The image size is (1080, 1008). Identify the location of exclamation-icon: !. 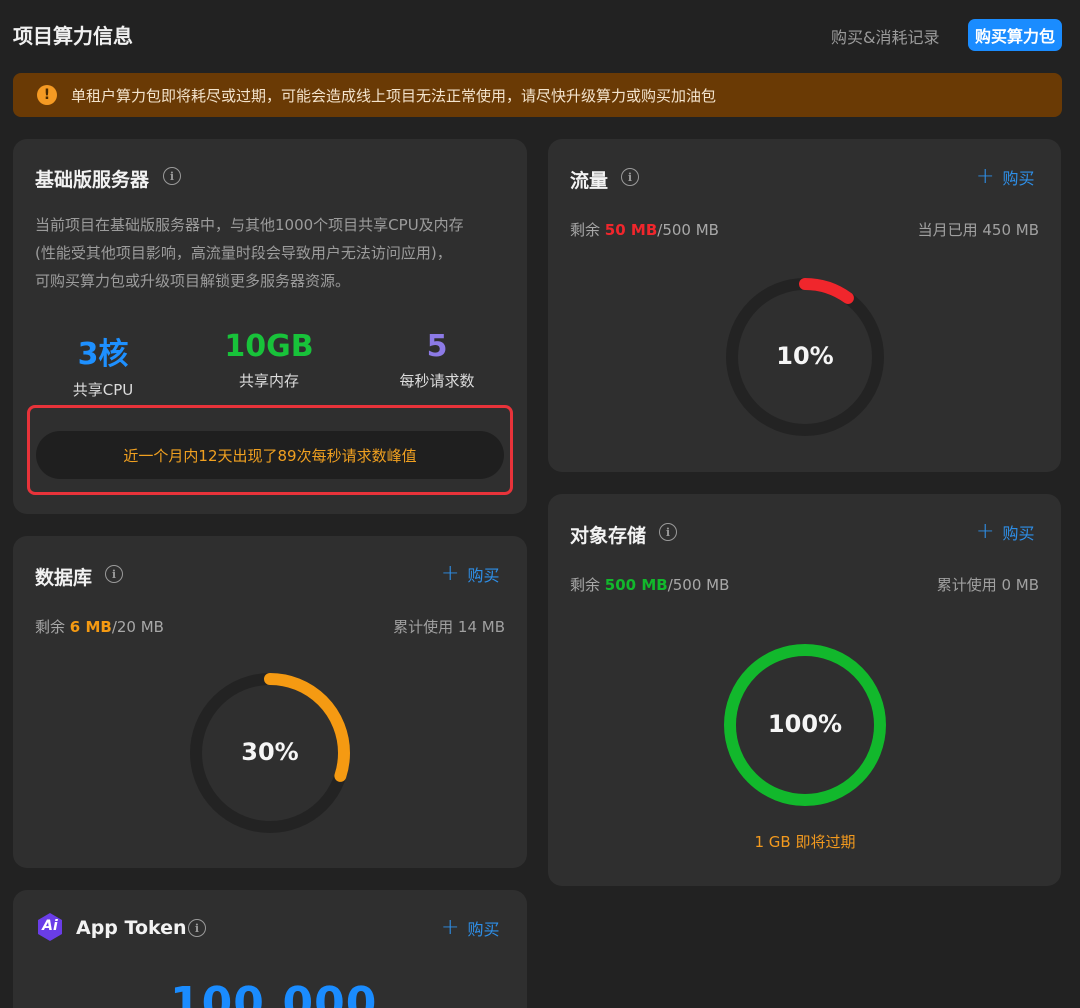
(47, 95).